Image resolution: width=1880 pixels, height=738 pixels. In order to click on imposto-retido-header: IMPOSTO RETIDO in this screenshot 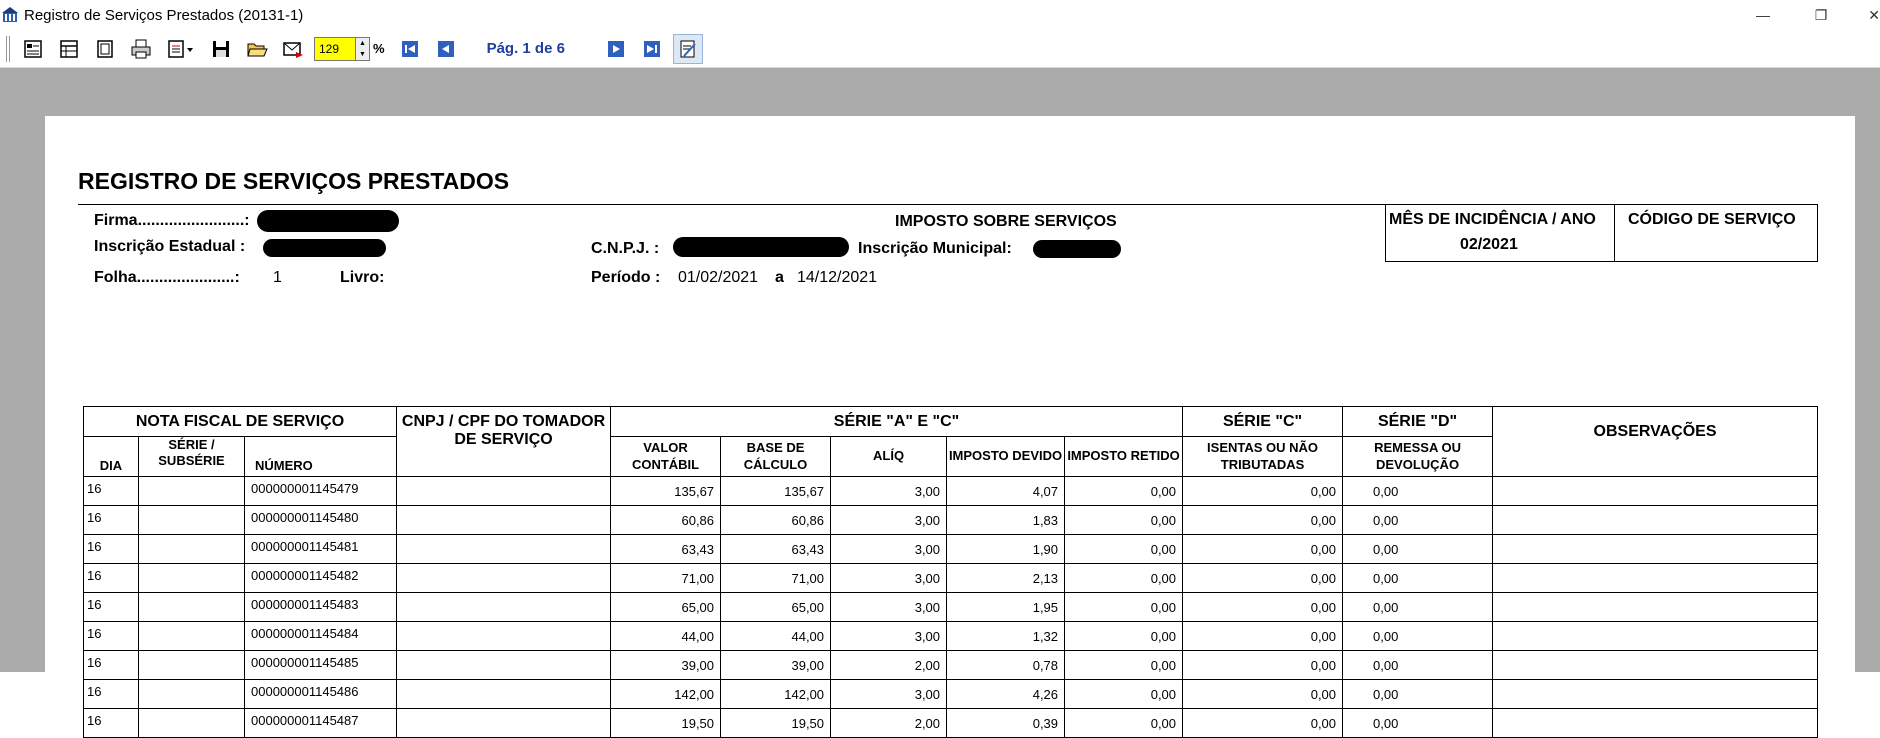, I will do `click(1124, 456)`.